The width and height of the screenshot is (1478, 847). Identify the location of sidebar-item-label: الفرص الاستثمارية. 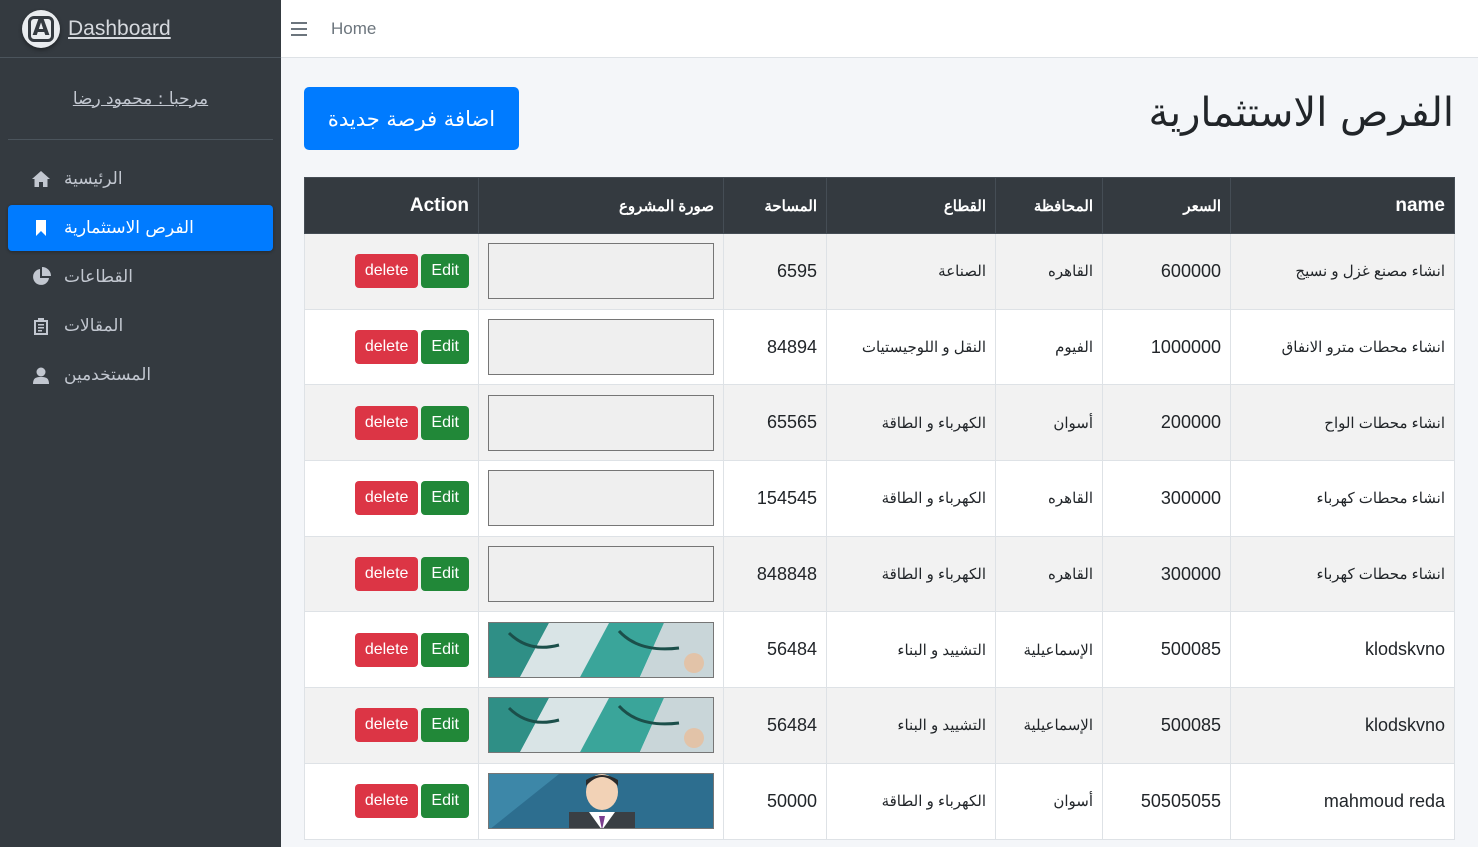
(129, 228).